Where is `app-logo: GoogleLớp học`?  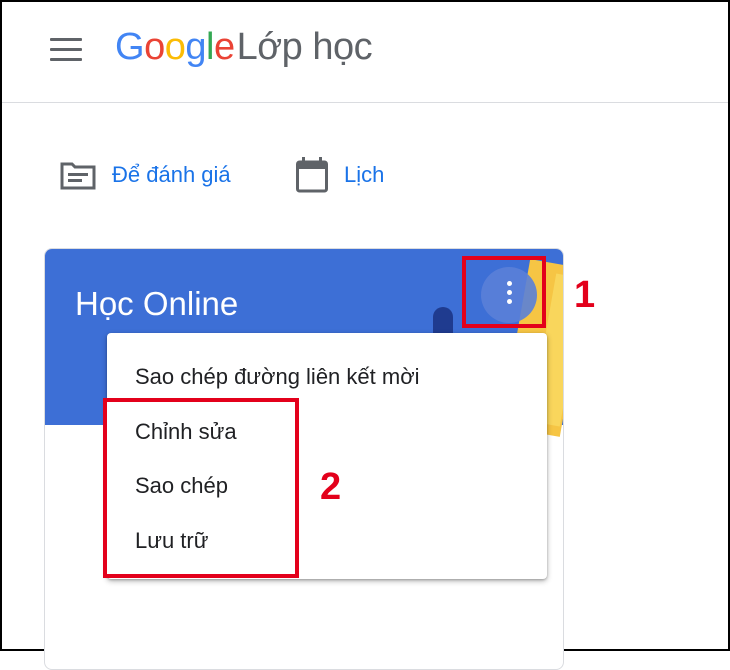
app-logo: GoogleLớp học is located at coordinates (244, 47).